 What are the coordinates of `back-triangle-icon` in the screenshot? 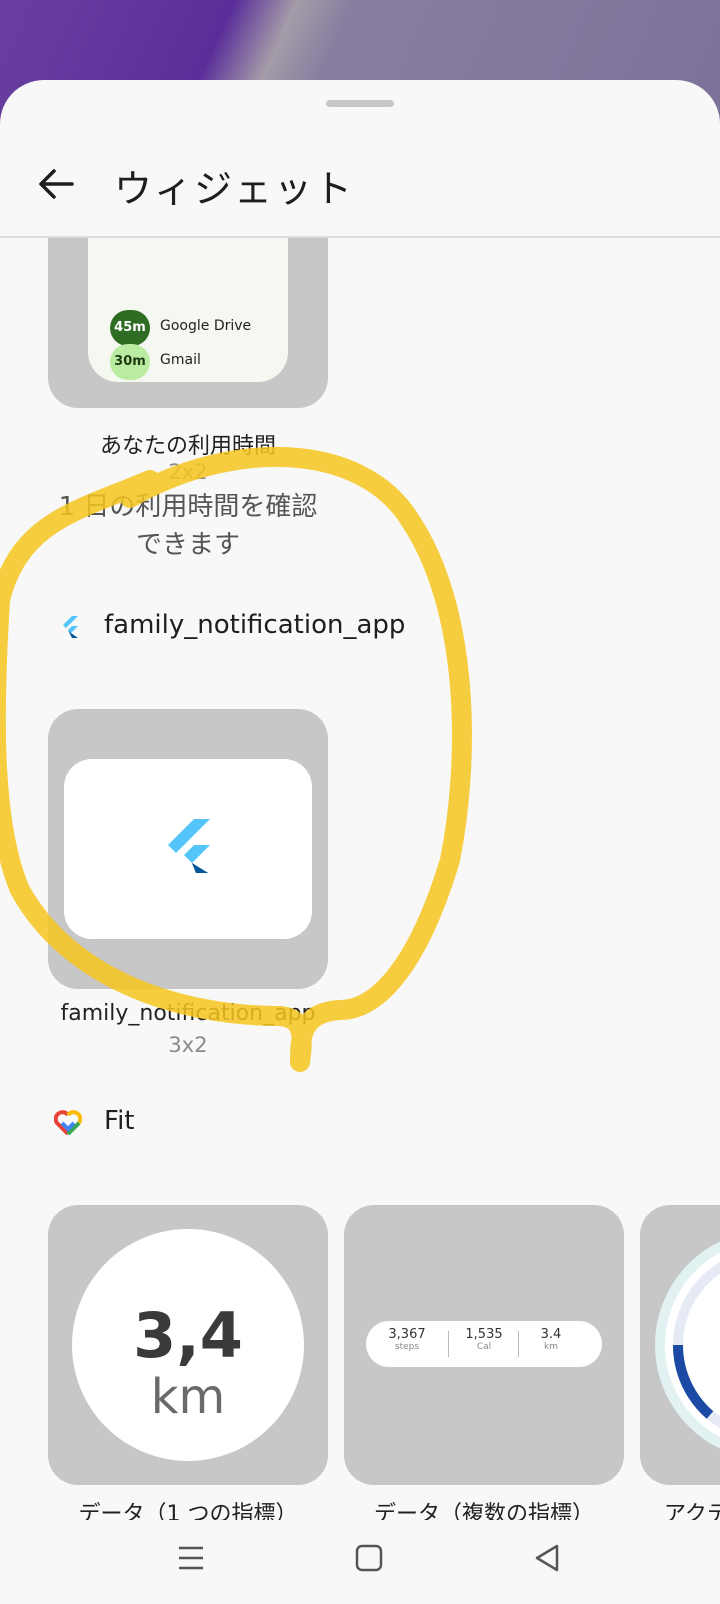 It's located at (547, 1558).